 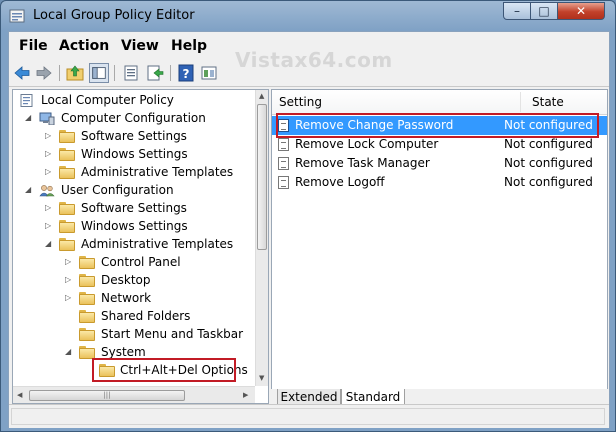 What do you see at coordinates (308, 16) in the screenshot?
I see `title-bar: Local Group Policy Editor – □ ✕` at bounding box center [308, 16].